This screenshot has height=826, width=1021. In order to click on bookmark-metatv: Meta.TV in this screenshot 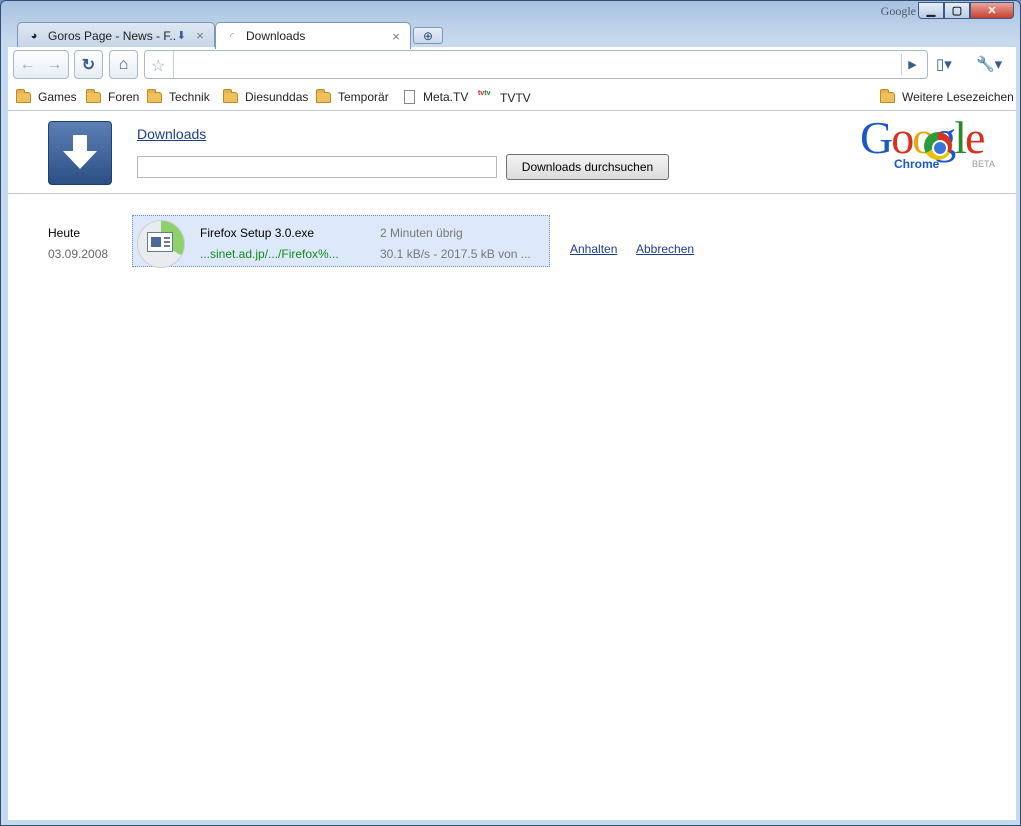, I will do `click(436, 97)`.